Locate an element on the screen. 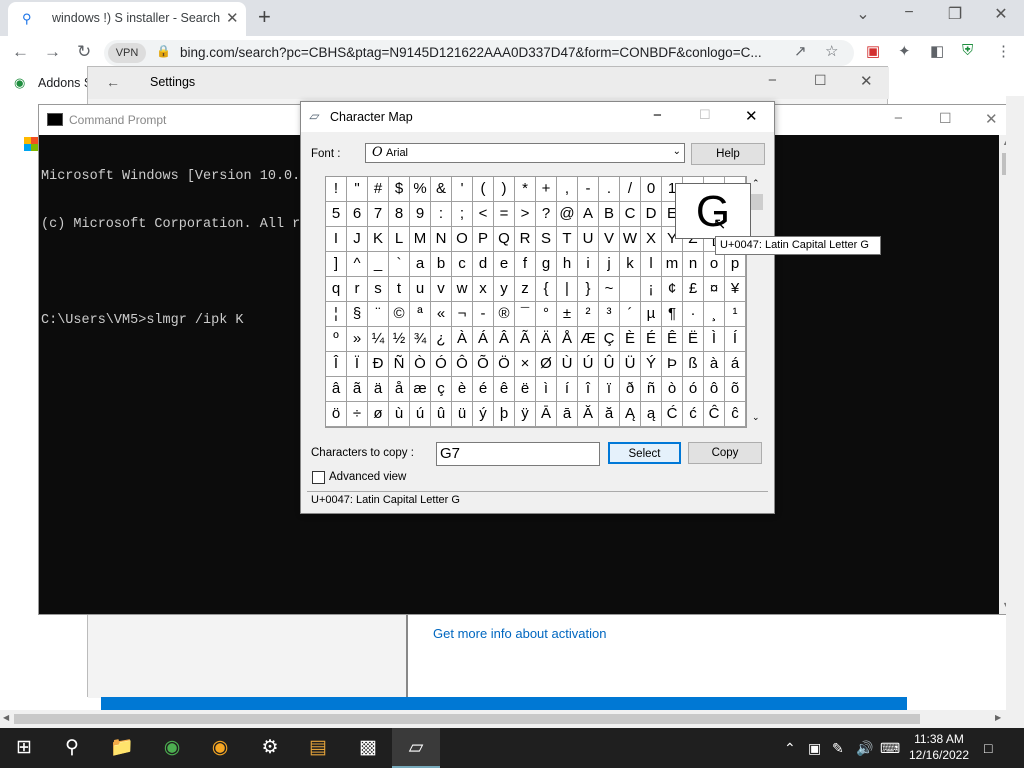  char-cell: U is located at coordinates (588, 239).